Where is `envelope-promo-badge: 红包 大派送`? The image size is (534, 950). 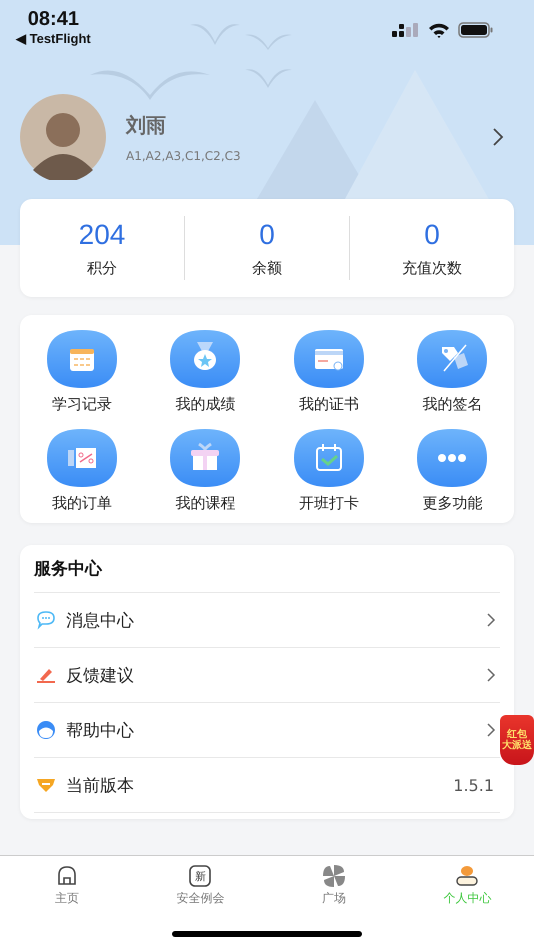
envelope-promo-badge: 红包 大派送 is located at coordinates (517, 740).